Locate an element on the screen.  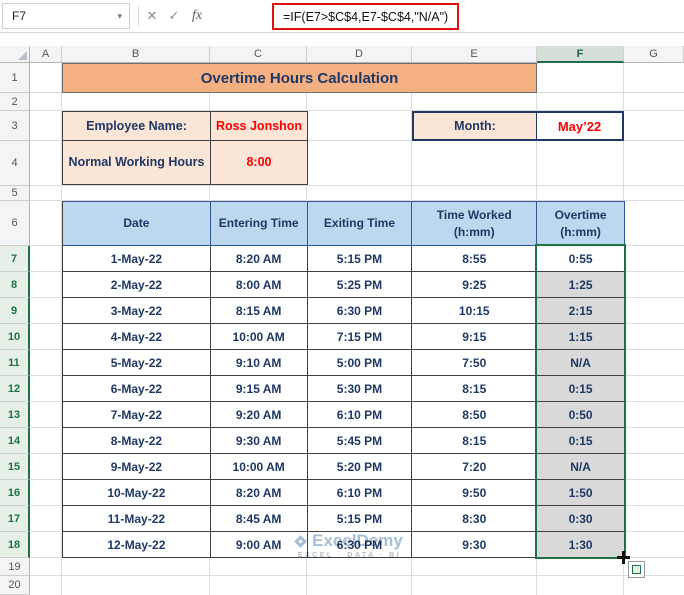
header-overtime: Overtime (h:mm) is located at coordinates (581, 224).